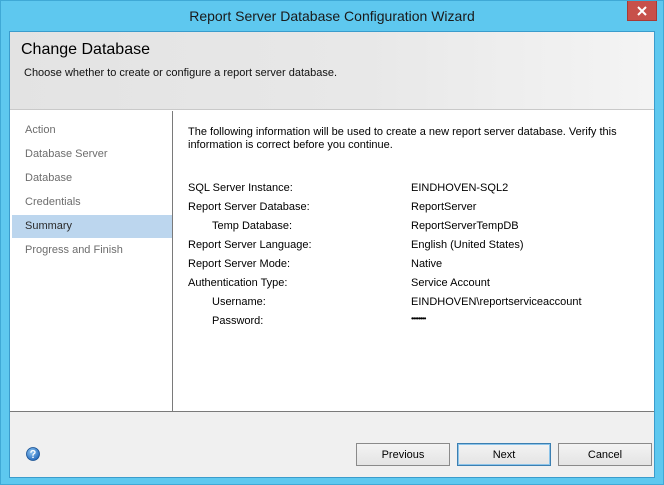  Describe the element at coordinates (504, 454) in the screenshot. I see `next-button: Next` at that location.